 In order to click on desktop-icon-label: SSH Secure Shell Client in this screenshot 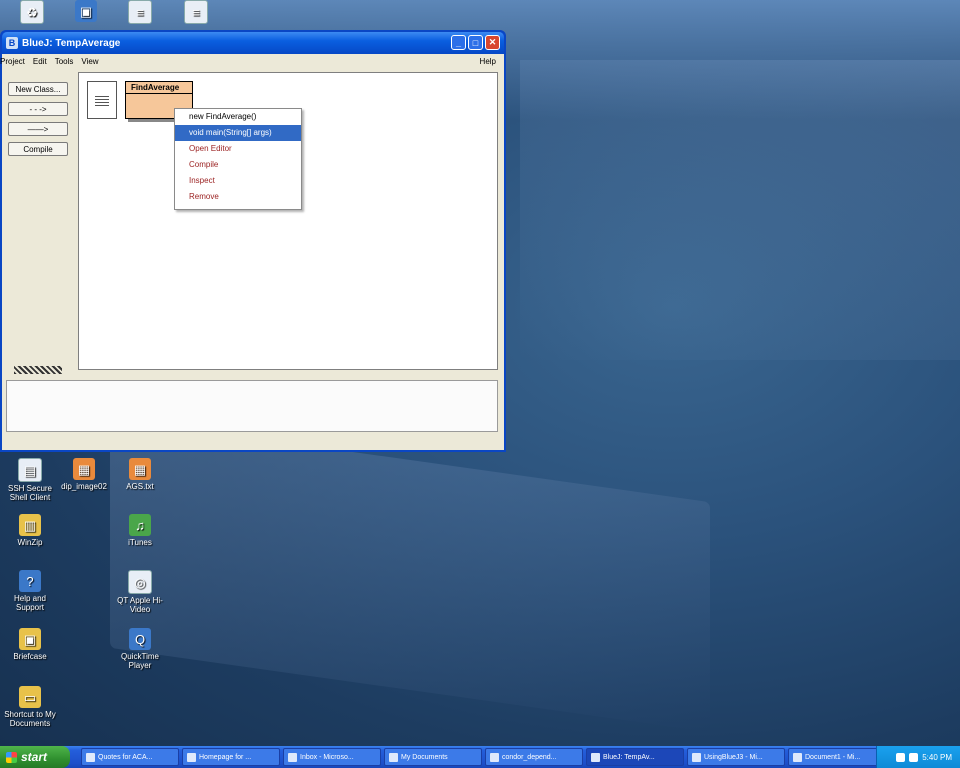, I will do `click(30, 493)`.